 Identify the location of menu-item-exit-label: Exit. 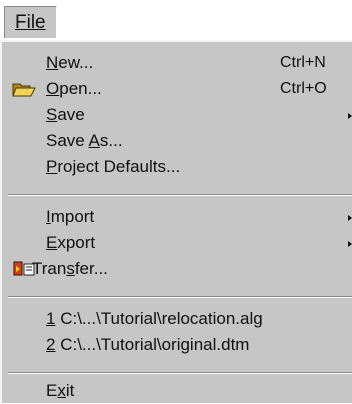
(60, 390).